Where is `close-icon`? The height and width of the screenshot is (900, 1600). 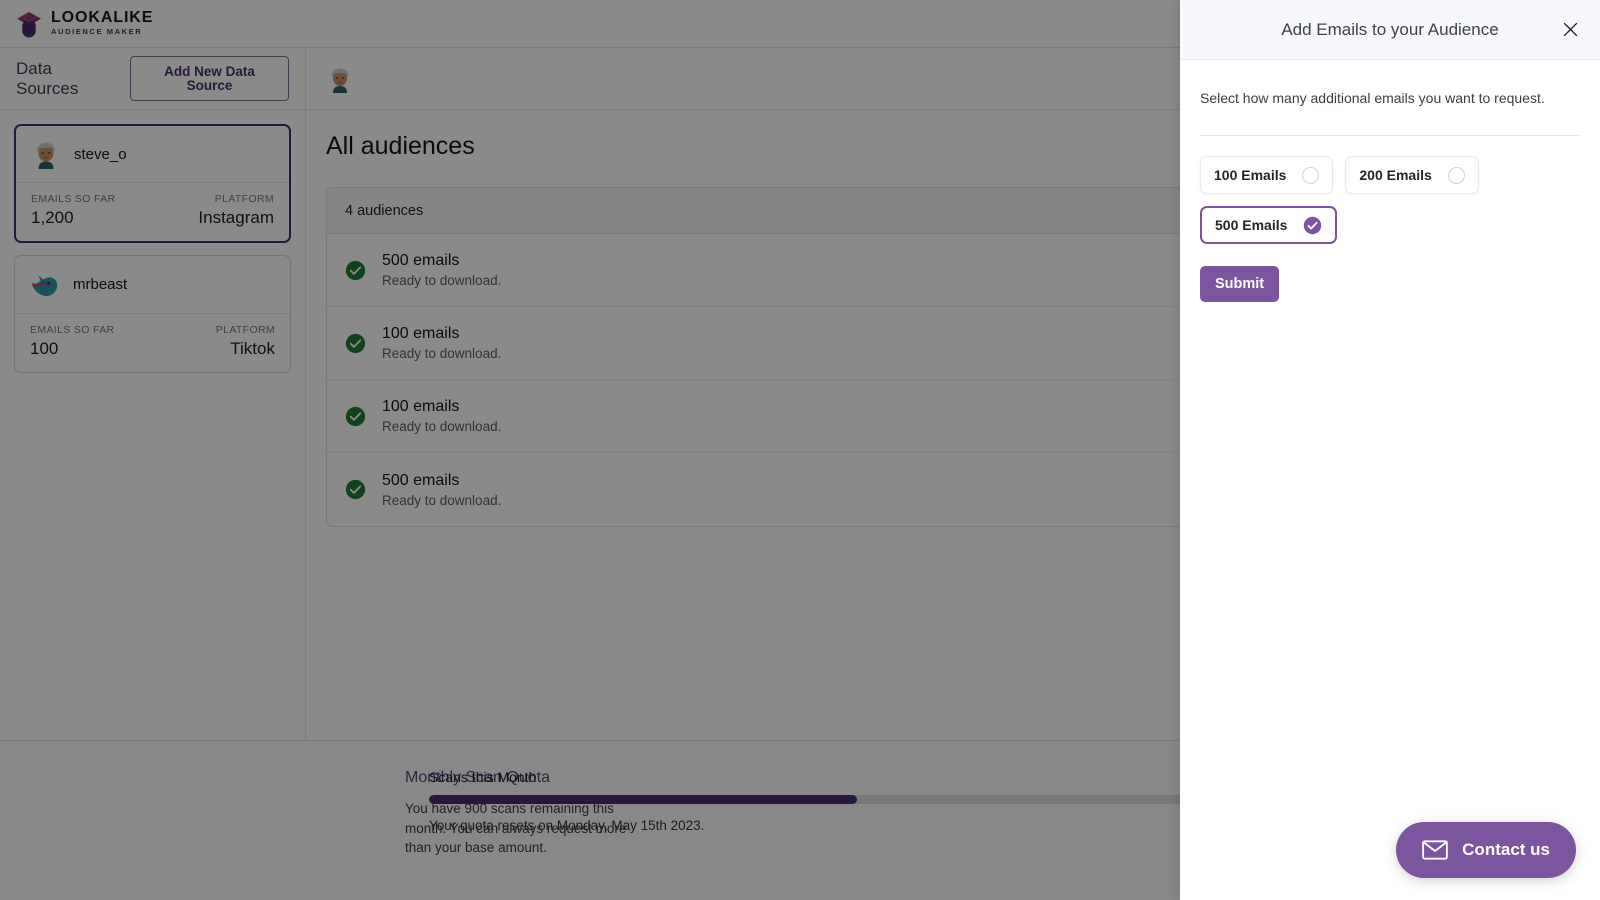 close-icon is located at coordinates (1570, 29).